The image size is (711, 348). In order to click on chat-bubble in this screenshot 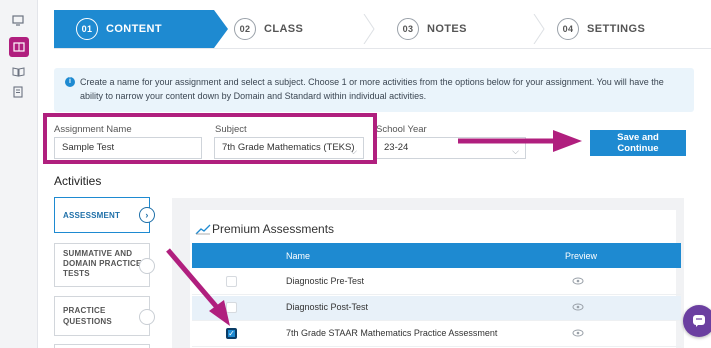, I will do `click(697, 321)`.